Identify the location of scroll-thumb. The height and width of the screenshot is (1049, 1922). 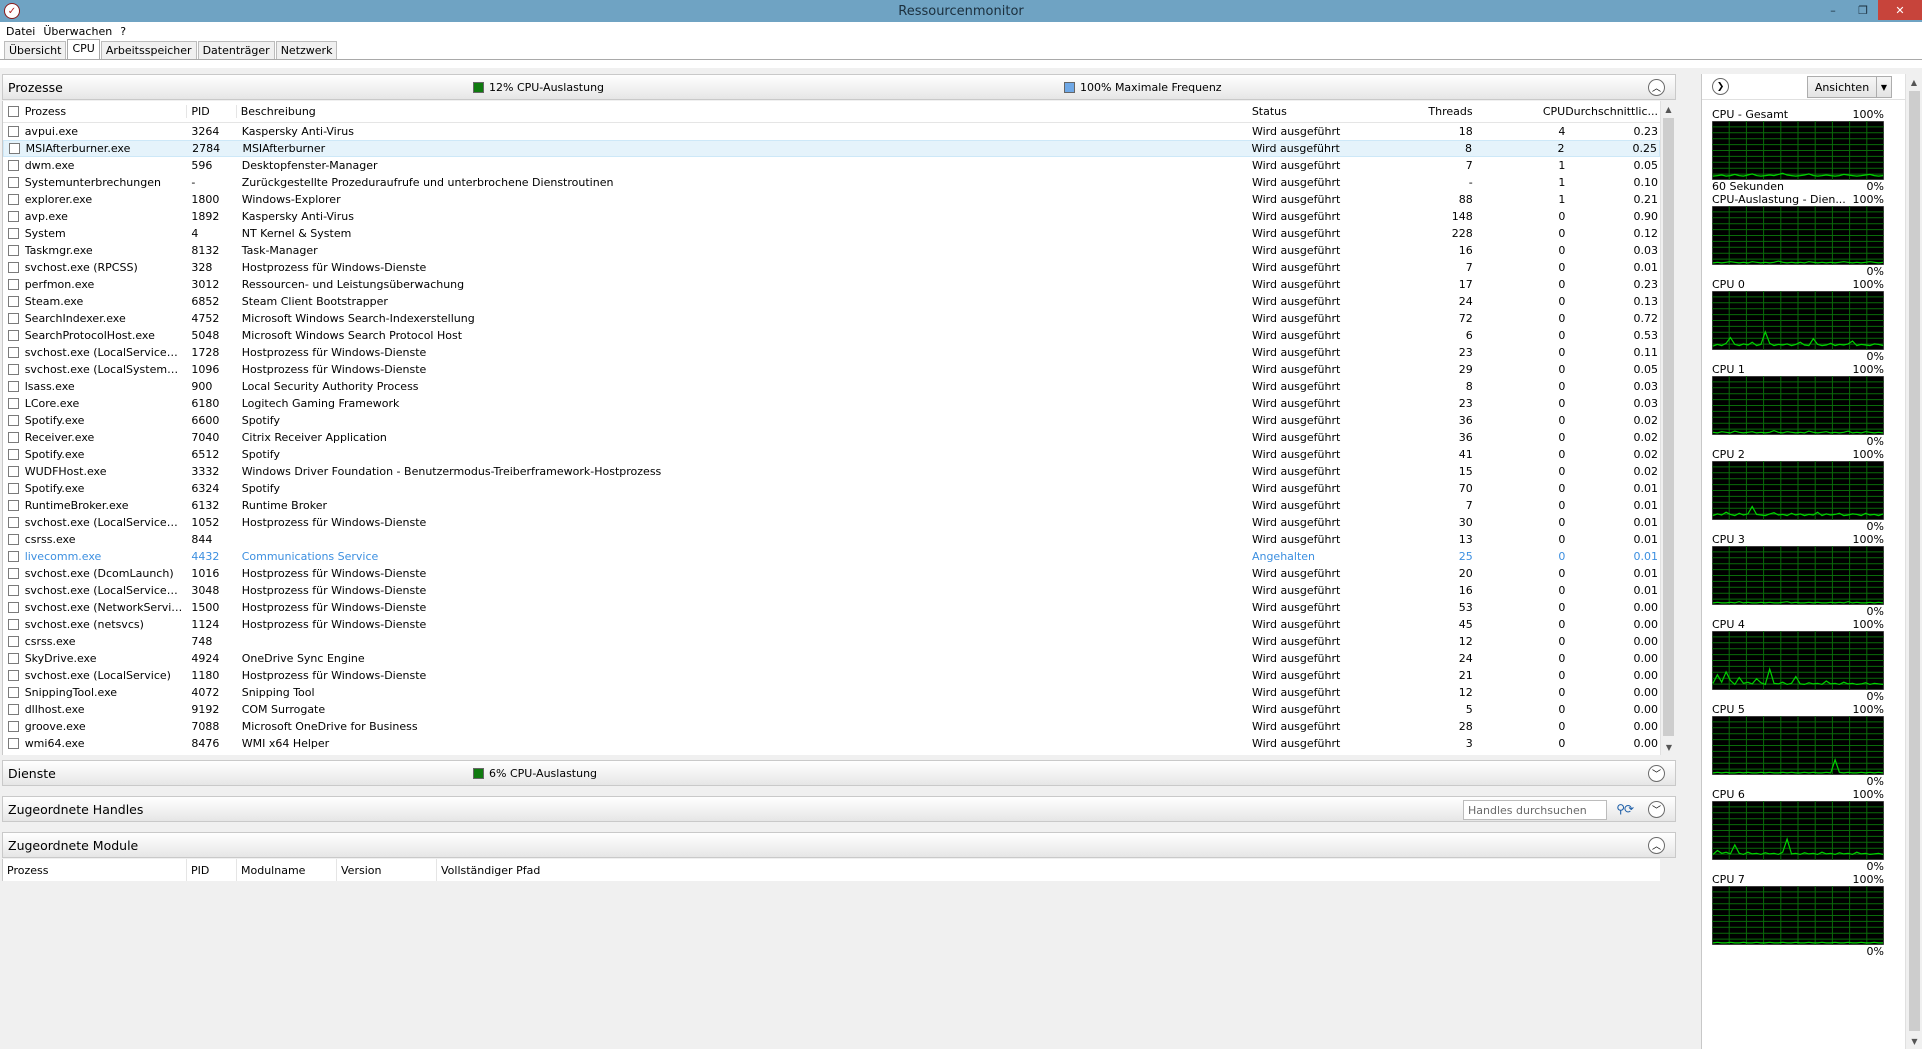
(1668, 427).